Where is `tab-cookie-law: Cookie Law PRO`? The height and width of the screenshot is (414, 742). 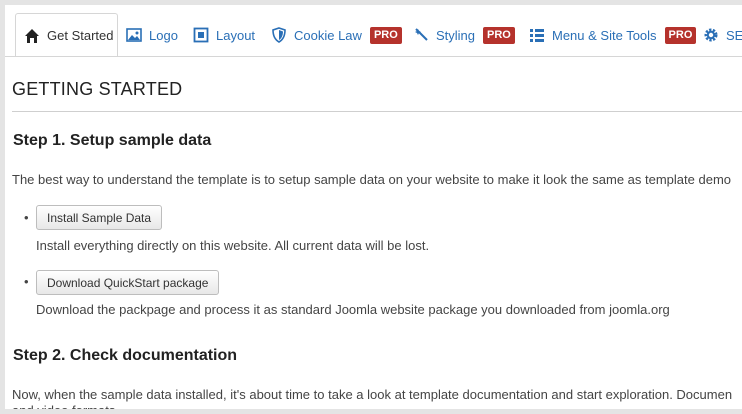
tab-cookie-law: Cookie Law PRO is located at coordinates (336, 34).